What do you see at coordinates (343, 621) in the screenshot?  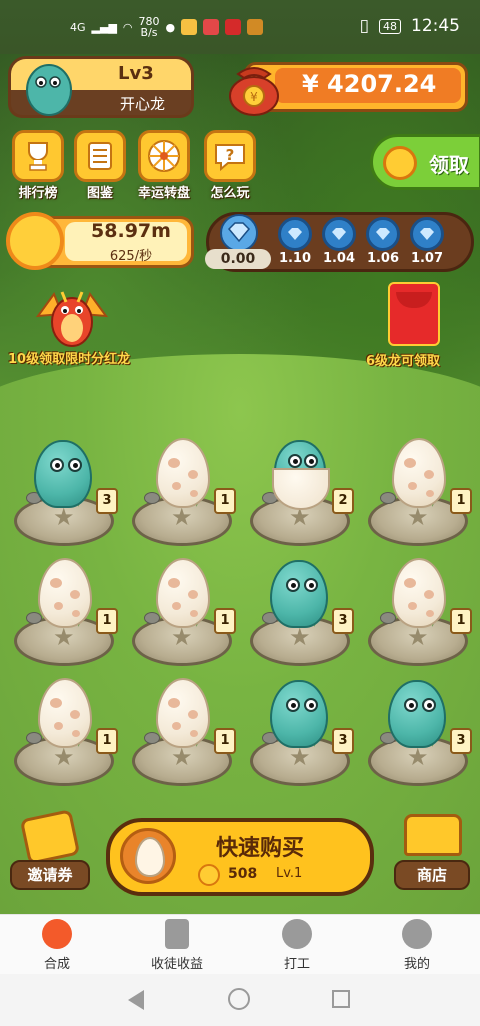 I see `level-badge: 3` at bounding box center [343, 621].